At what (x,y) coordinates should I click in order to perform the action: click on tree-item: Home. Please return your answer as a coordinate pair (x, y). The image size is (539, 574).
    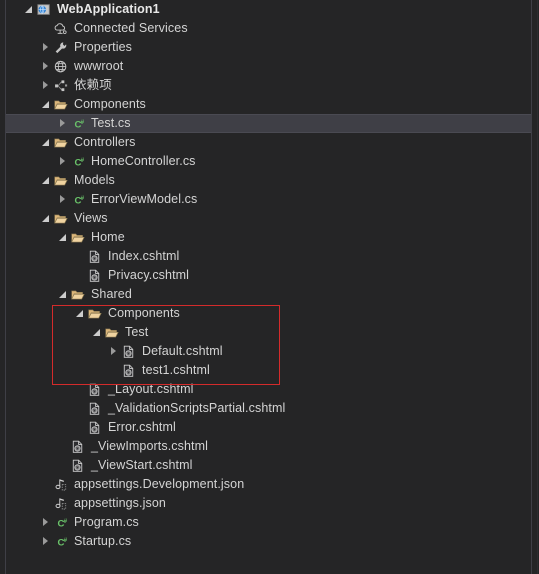
    Looking at the image, I should click on (268, 237).